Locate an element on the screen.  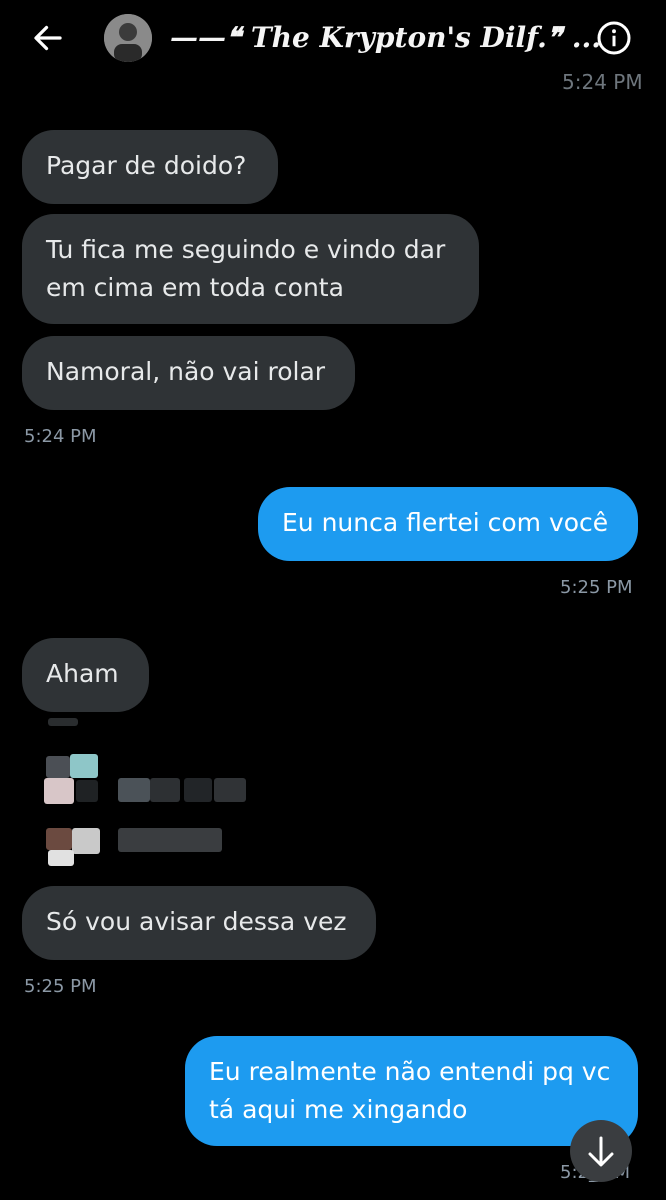
outgoing-message: Eu nunca flertei com você is located at coordinates (448, 524).